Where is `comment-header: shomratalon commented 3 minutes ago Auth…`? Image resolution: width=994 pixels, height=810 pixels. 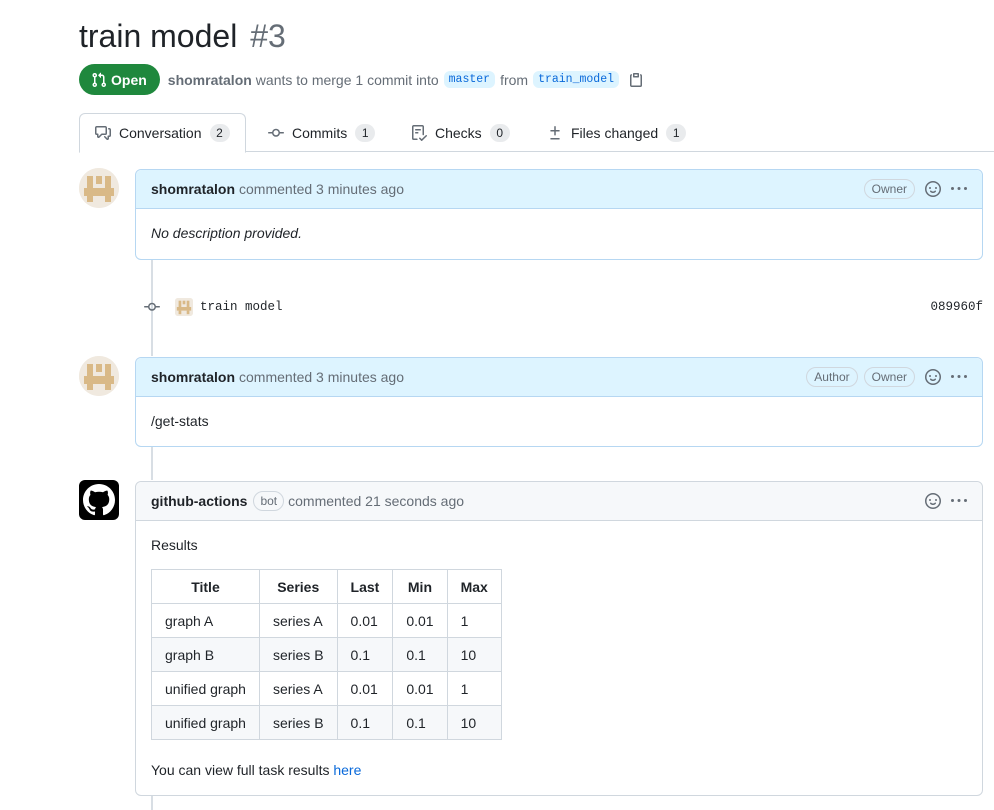
comment-header: shomratalon commented 3 minutes ago Auth… is located at coordinates (559, 377).